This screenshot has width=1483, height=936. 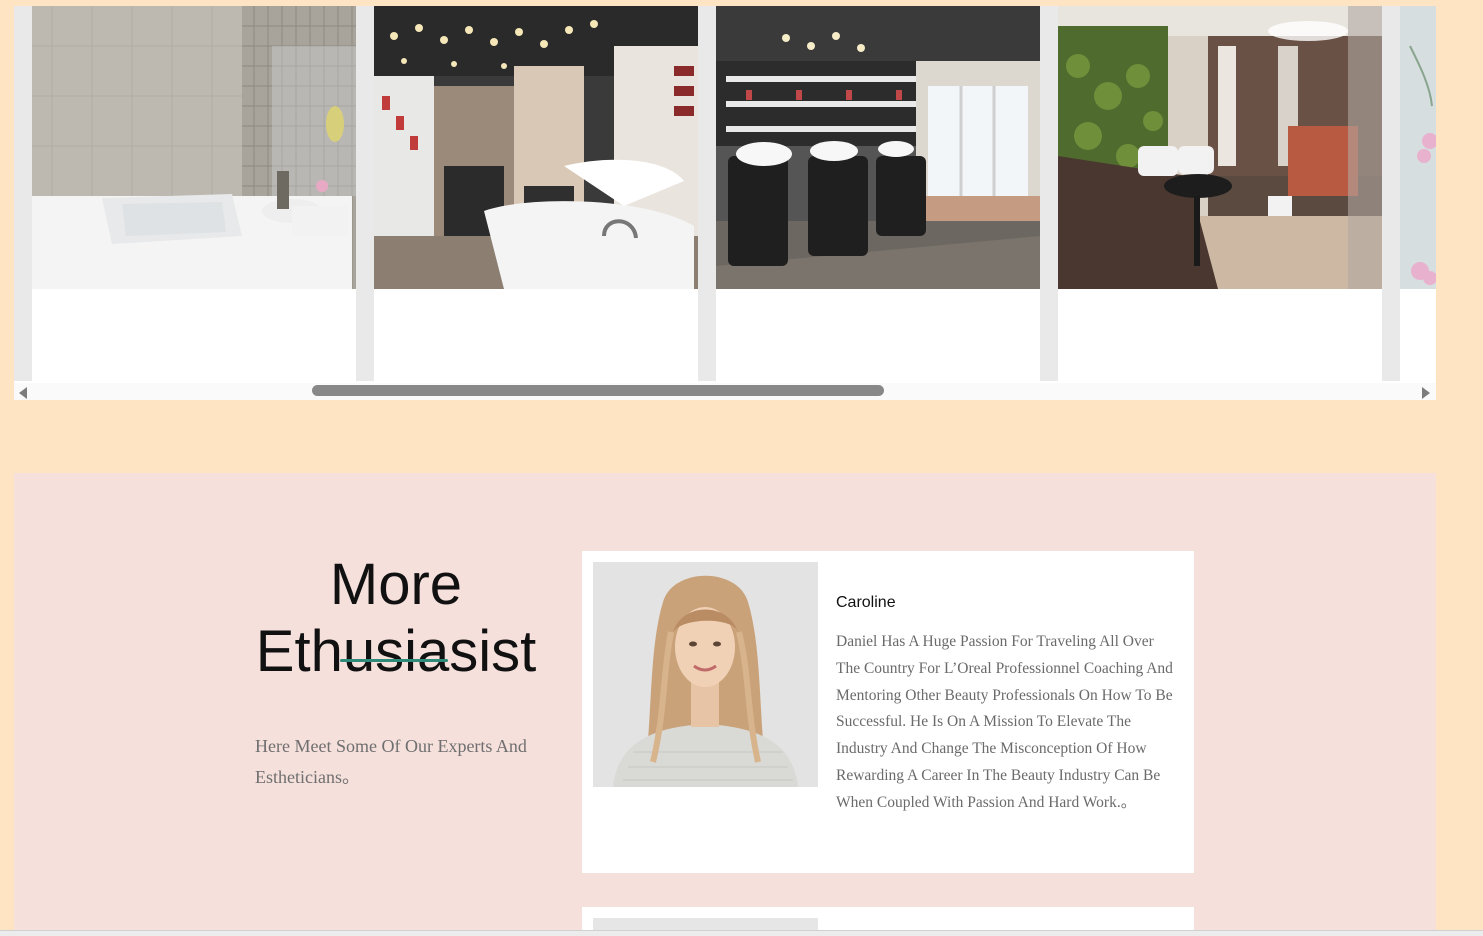 What do you see at coordinates (1426, 393) in the screenshot?
I see `triangle-right-icon` at bounding box center [1426, 393].